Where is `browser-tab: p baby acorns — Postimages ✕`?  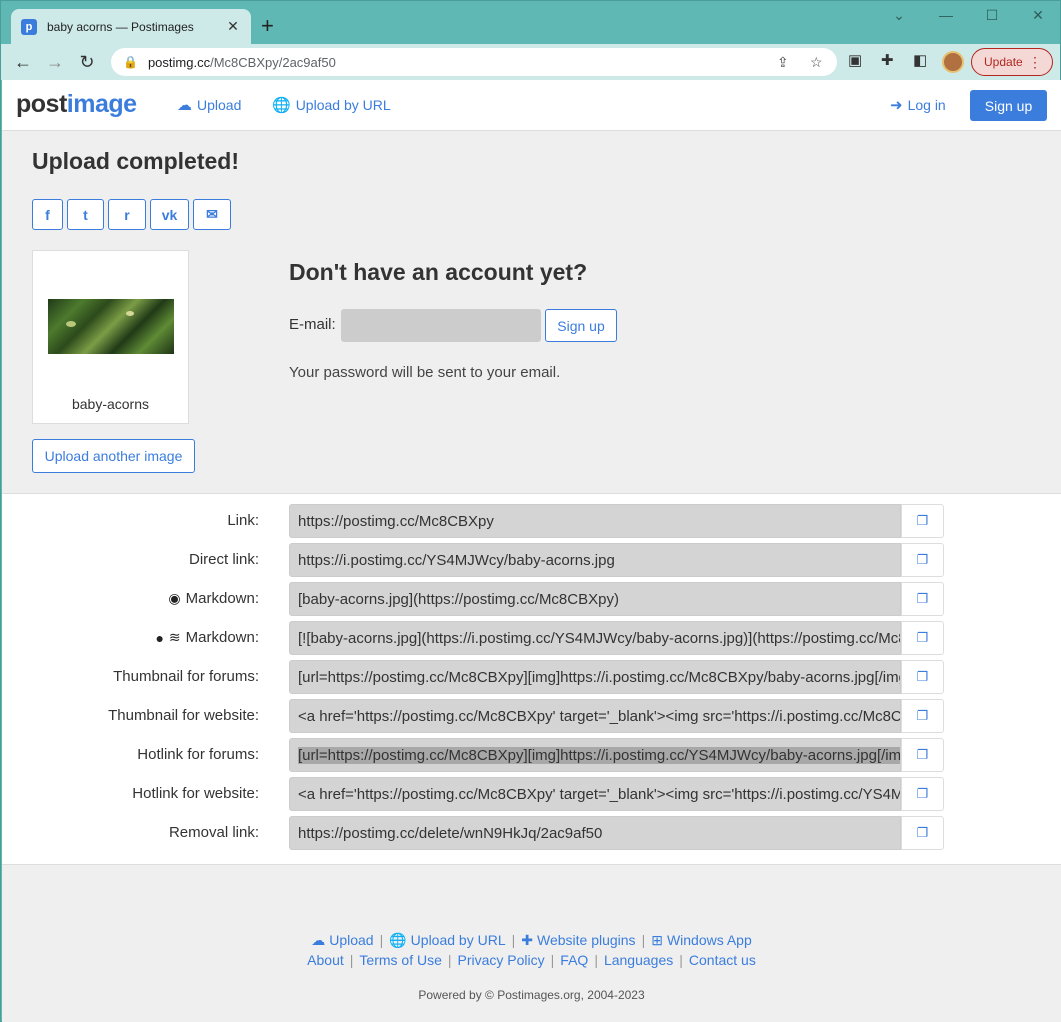 browser-tab: p baby acorns — Postimages ✕ is located at coordinates (131, 26).